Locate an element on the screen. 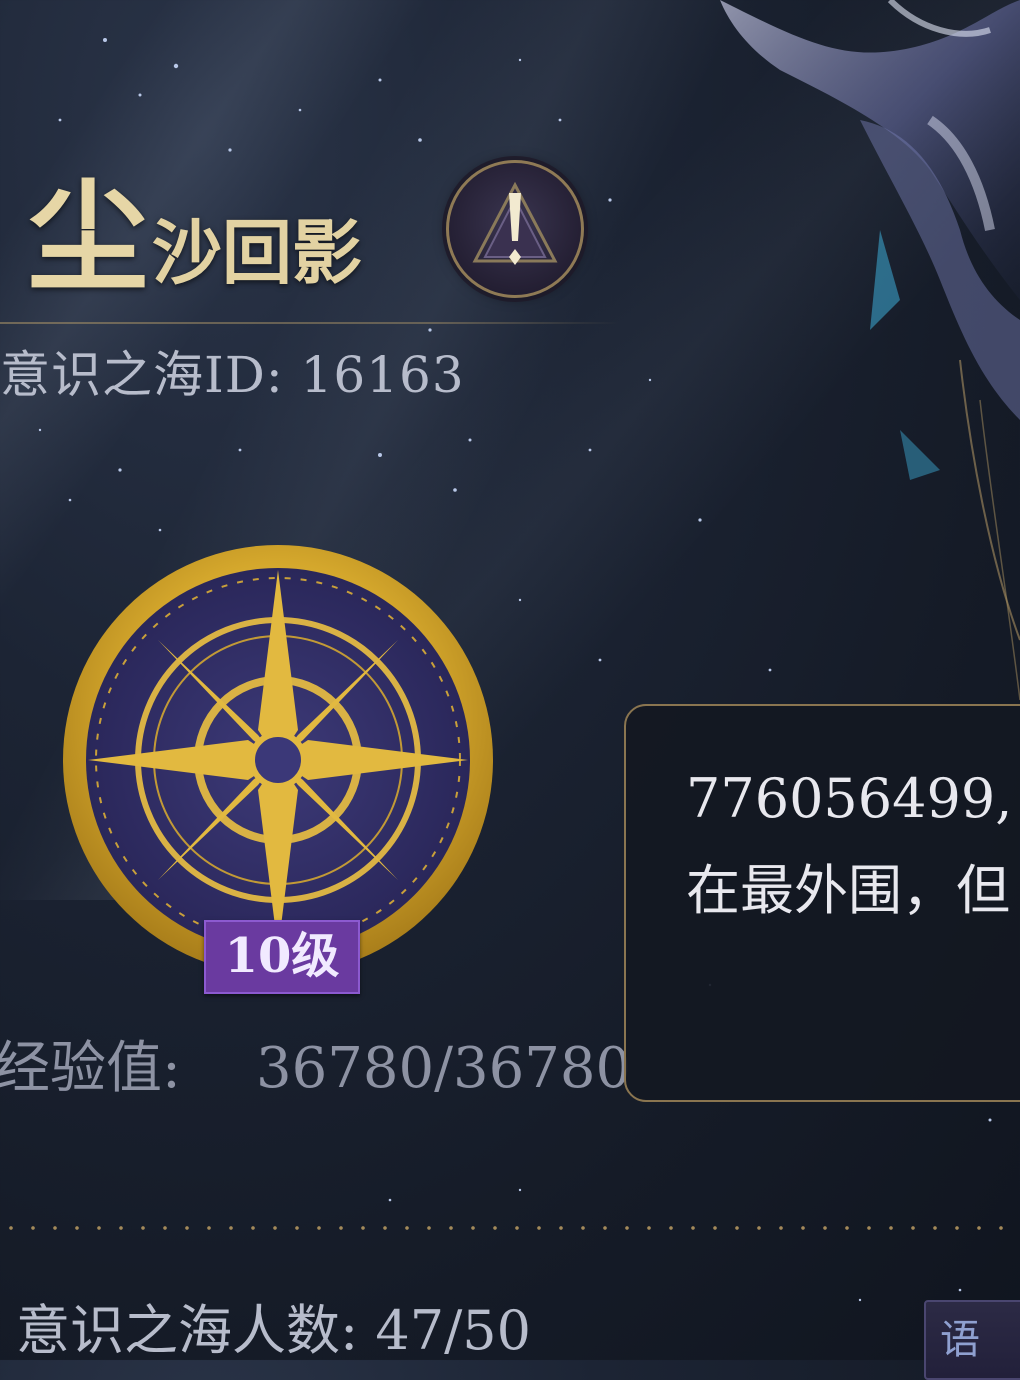 The height and width of the screenshot is (1380, 1020). announcement-panel: 776056499, 在最外围，但 is located at coordinates (822, 903).